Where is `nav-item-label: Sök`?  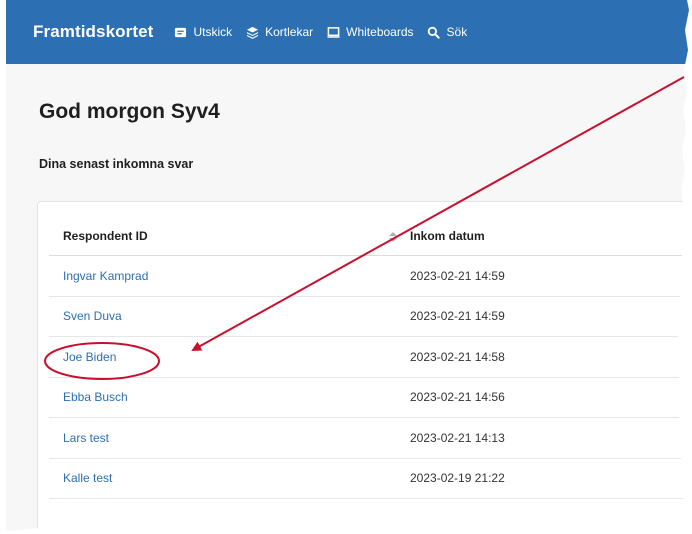 nav-item-label: Sök is located at coordinates (457, 32).